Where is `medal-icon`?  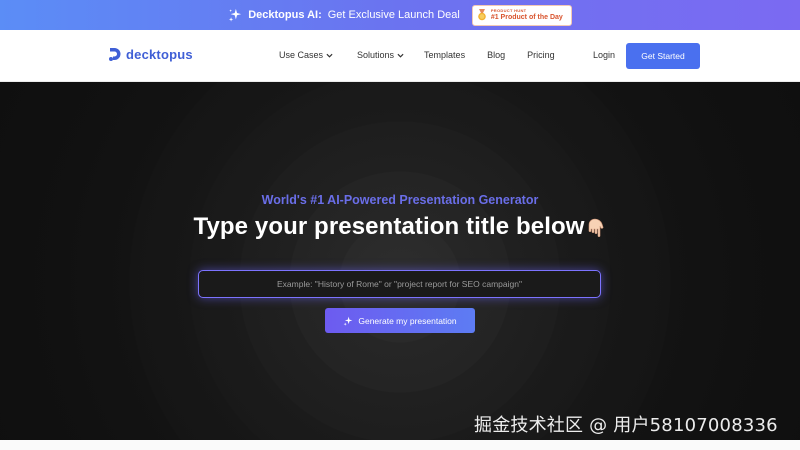
medal-icon is located at coordinates (482, 15).